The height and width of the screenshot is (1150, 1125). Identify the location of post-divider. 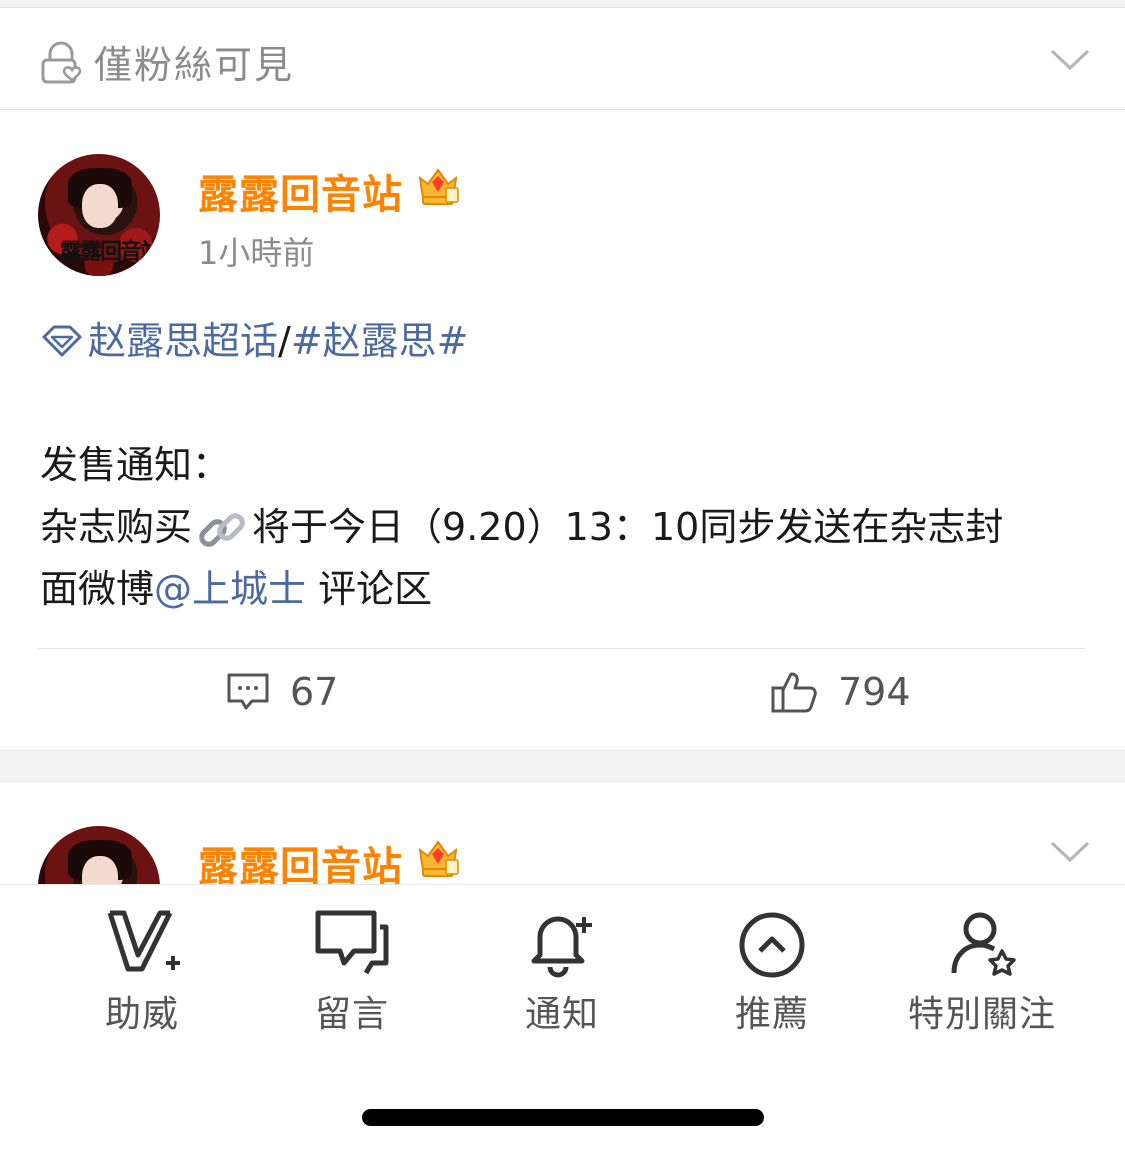
(562, 648).